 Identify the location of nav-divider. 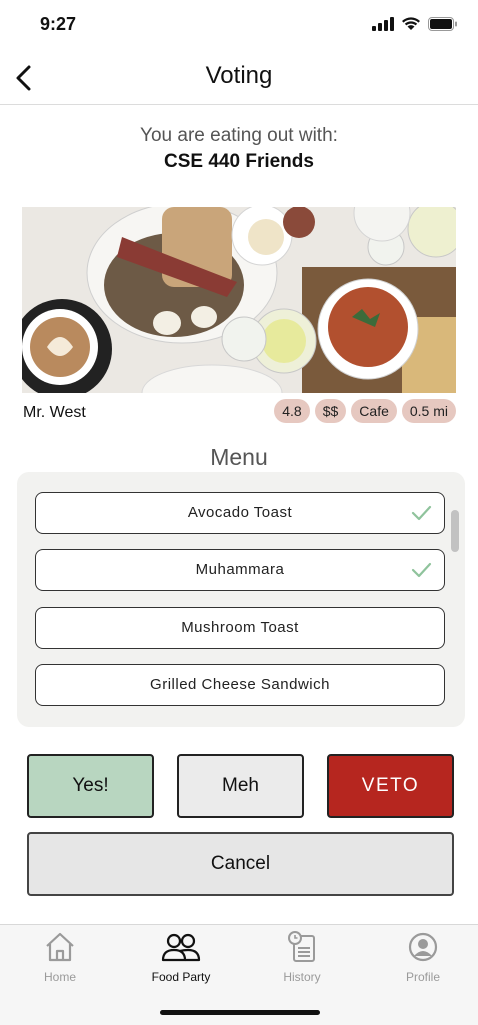
(239, 104).